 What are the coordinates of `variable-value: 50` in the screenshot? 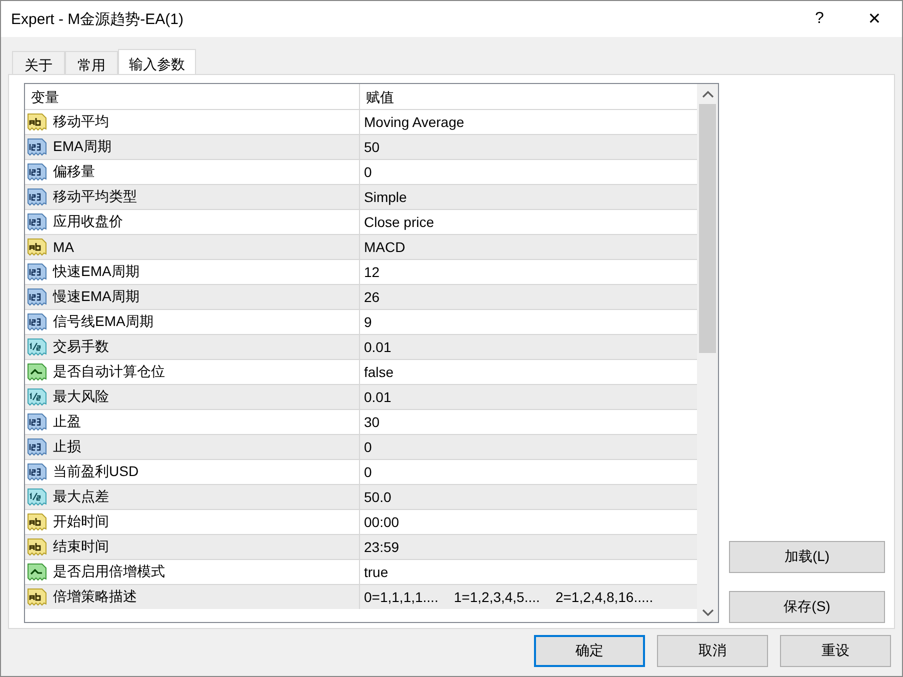 It's located at (372, 147).